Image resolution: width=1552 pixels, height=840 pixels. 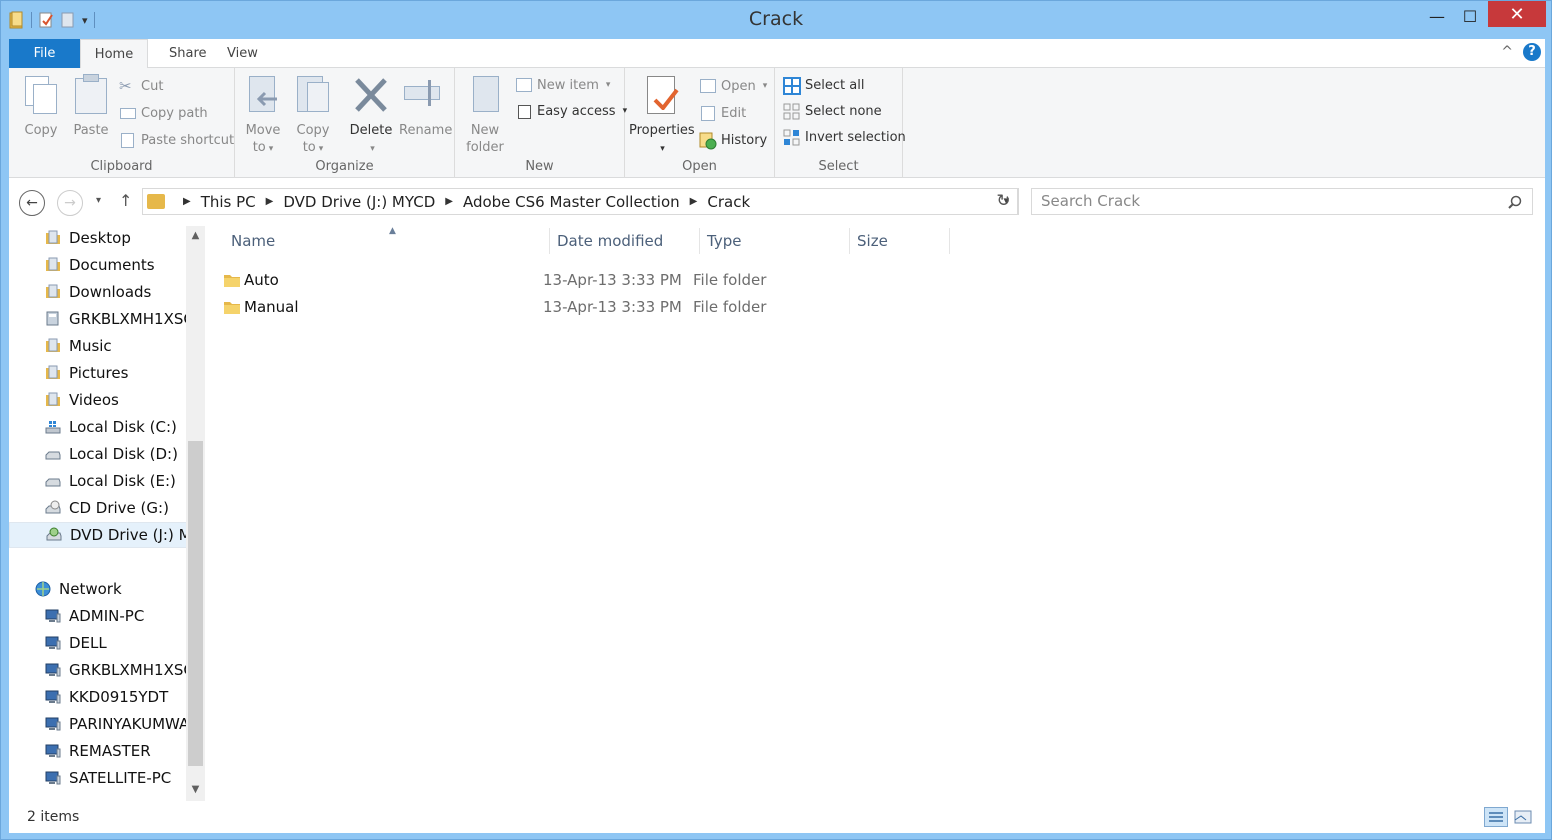 What do you see at coordinates (44, 53) in the screenshot?
I see `tab-file: File` at bounding box center [44, 53].